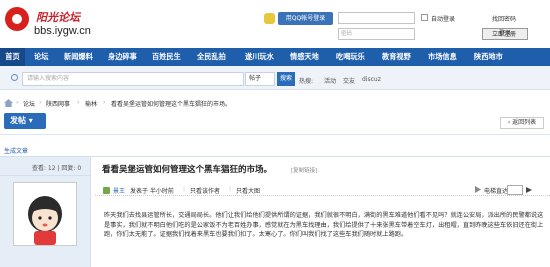 The image size is (550, 267). I want to click on search-input: 请输入搜索内容, so click(133, 79).